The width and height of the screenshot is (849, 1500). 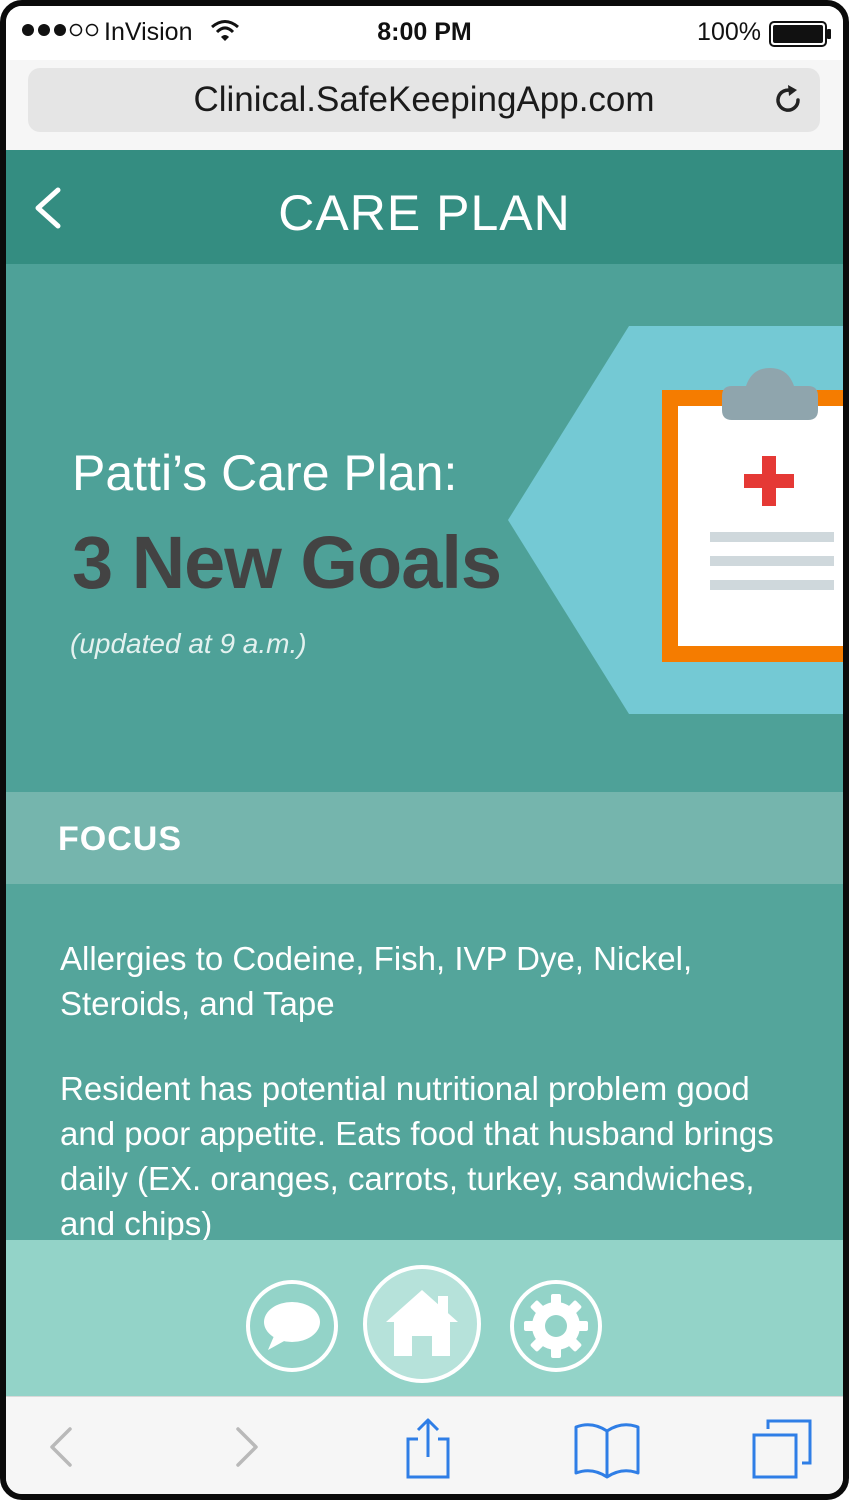 I want to click on clipboard-icon, so click(x=675, y=520).